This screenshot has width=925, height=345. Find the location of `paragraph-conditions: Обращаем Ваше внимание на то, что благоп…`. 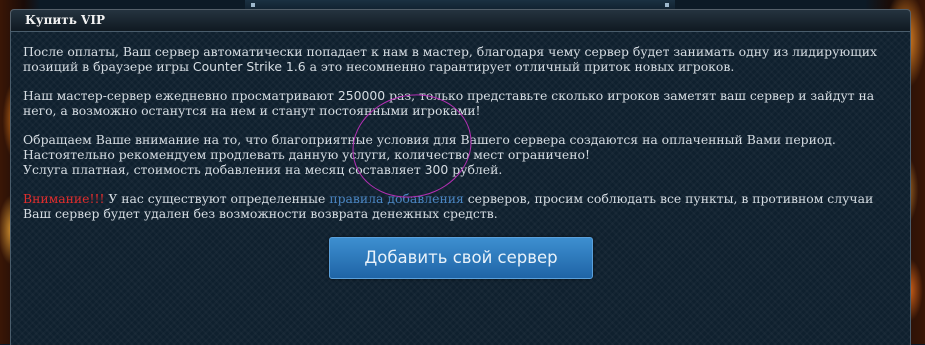

paragraph-conditions: Обращаем Ваше внимание на то, что благоп… is located at coordinates (463, 154).